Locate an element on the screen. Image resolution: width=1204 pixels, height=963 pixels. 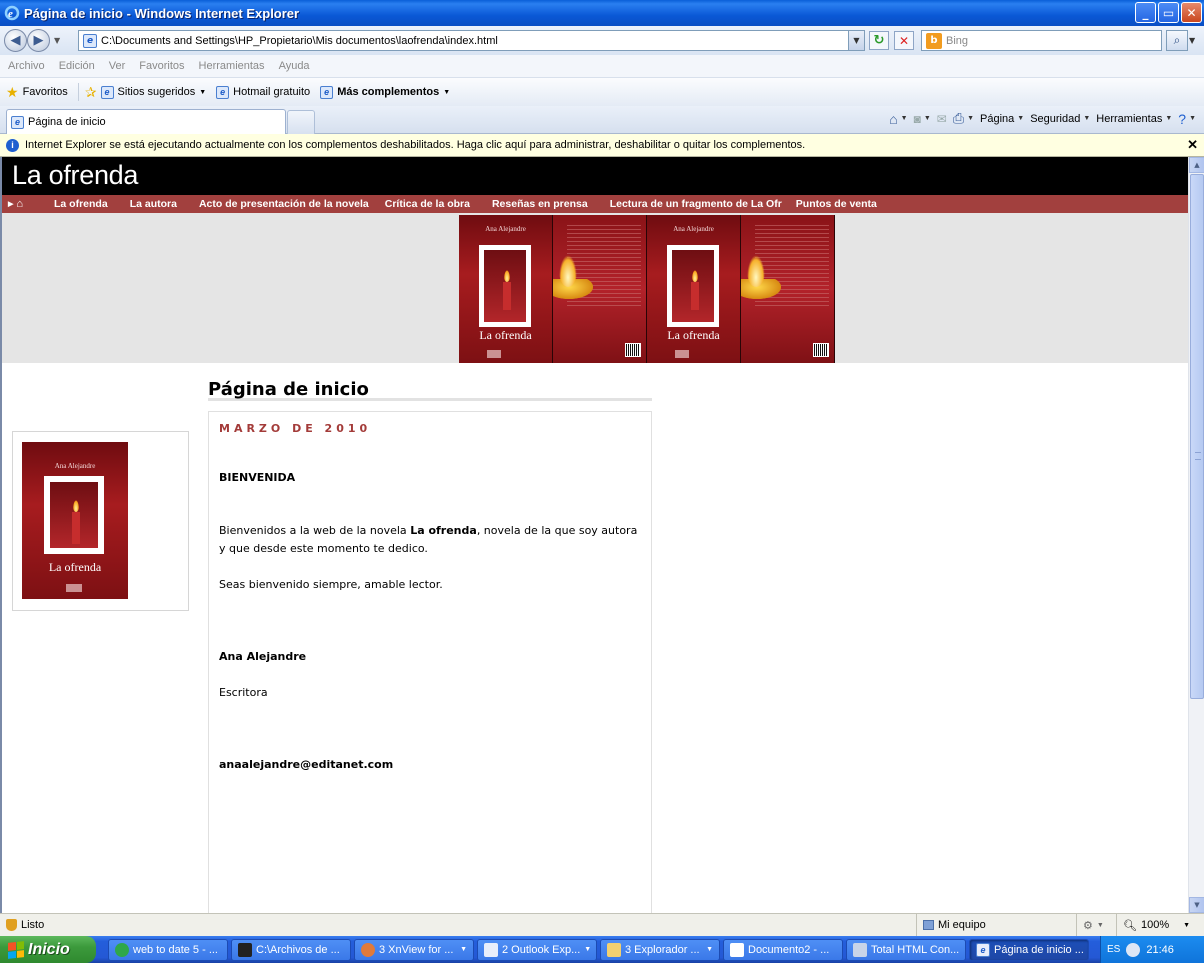
search-button: ⌕ is located at coordinates (1177, 40).